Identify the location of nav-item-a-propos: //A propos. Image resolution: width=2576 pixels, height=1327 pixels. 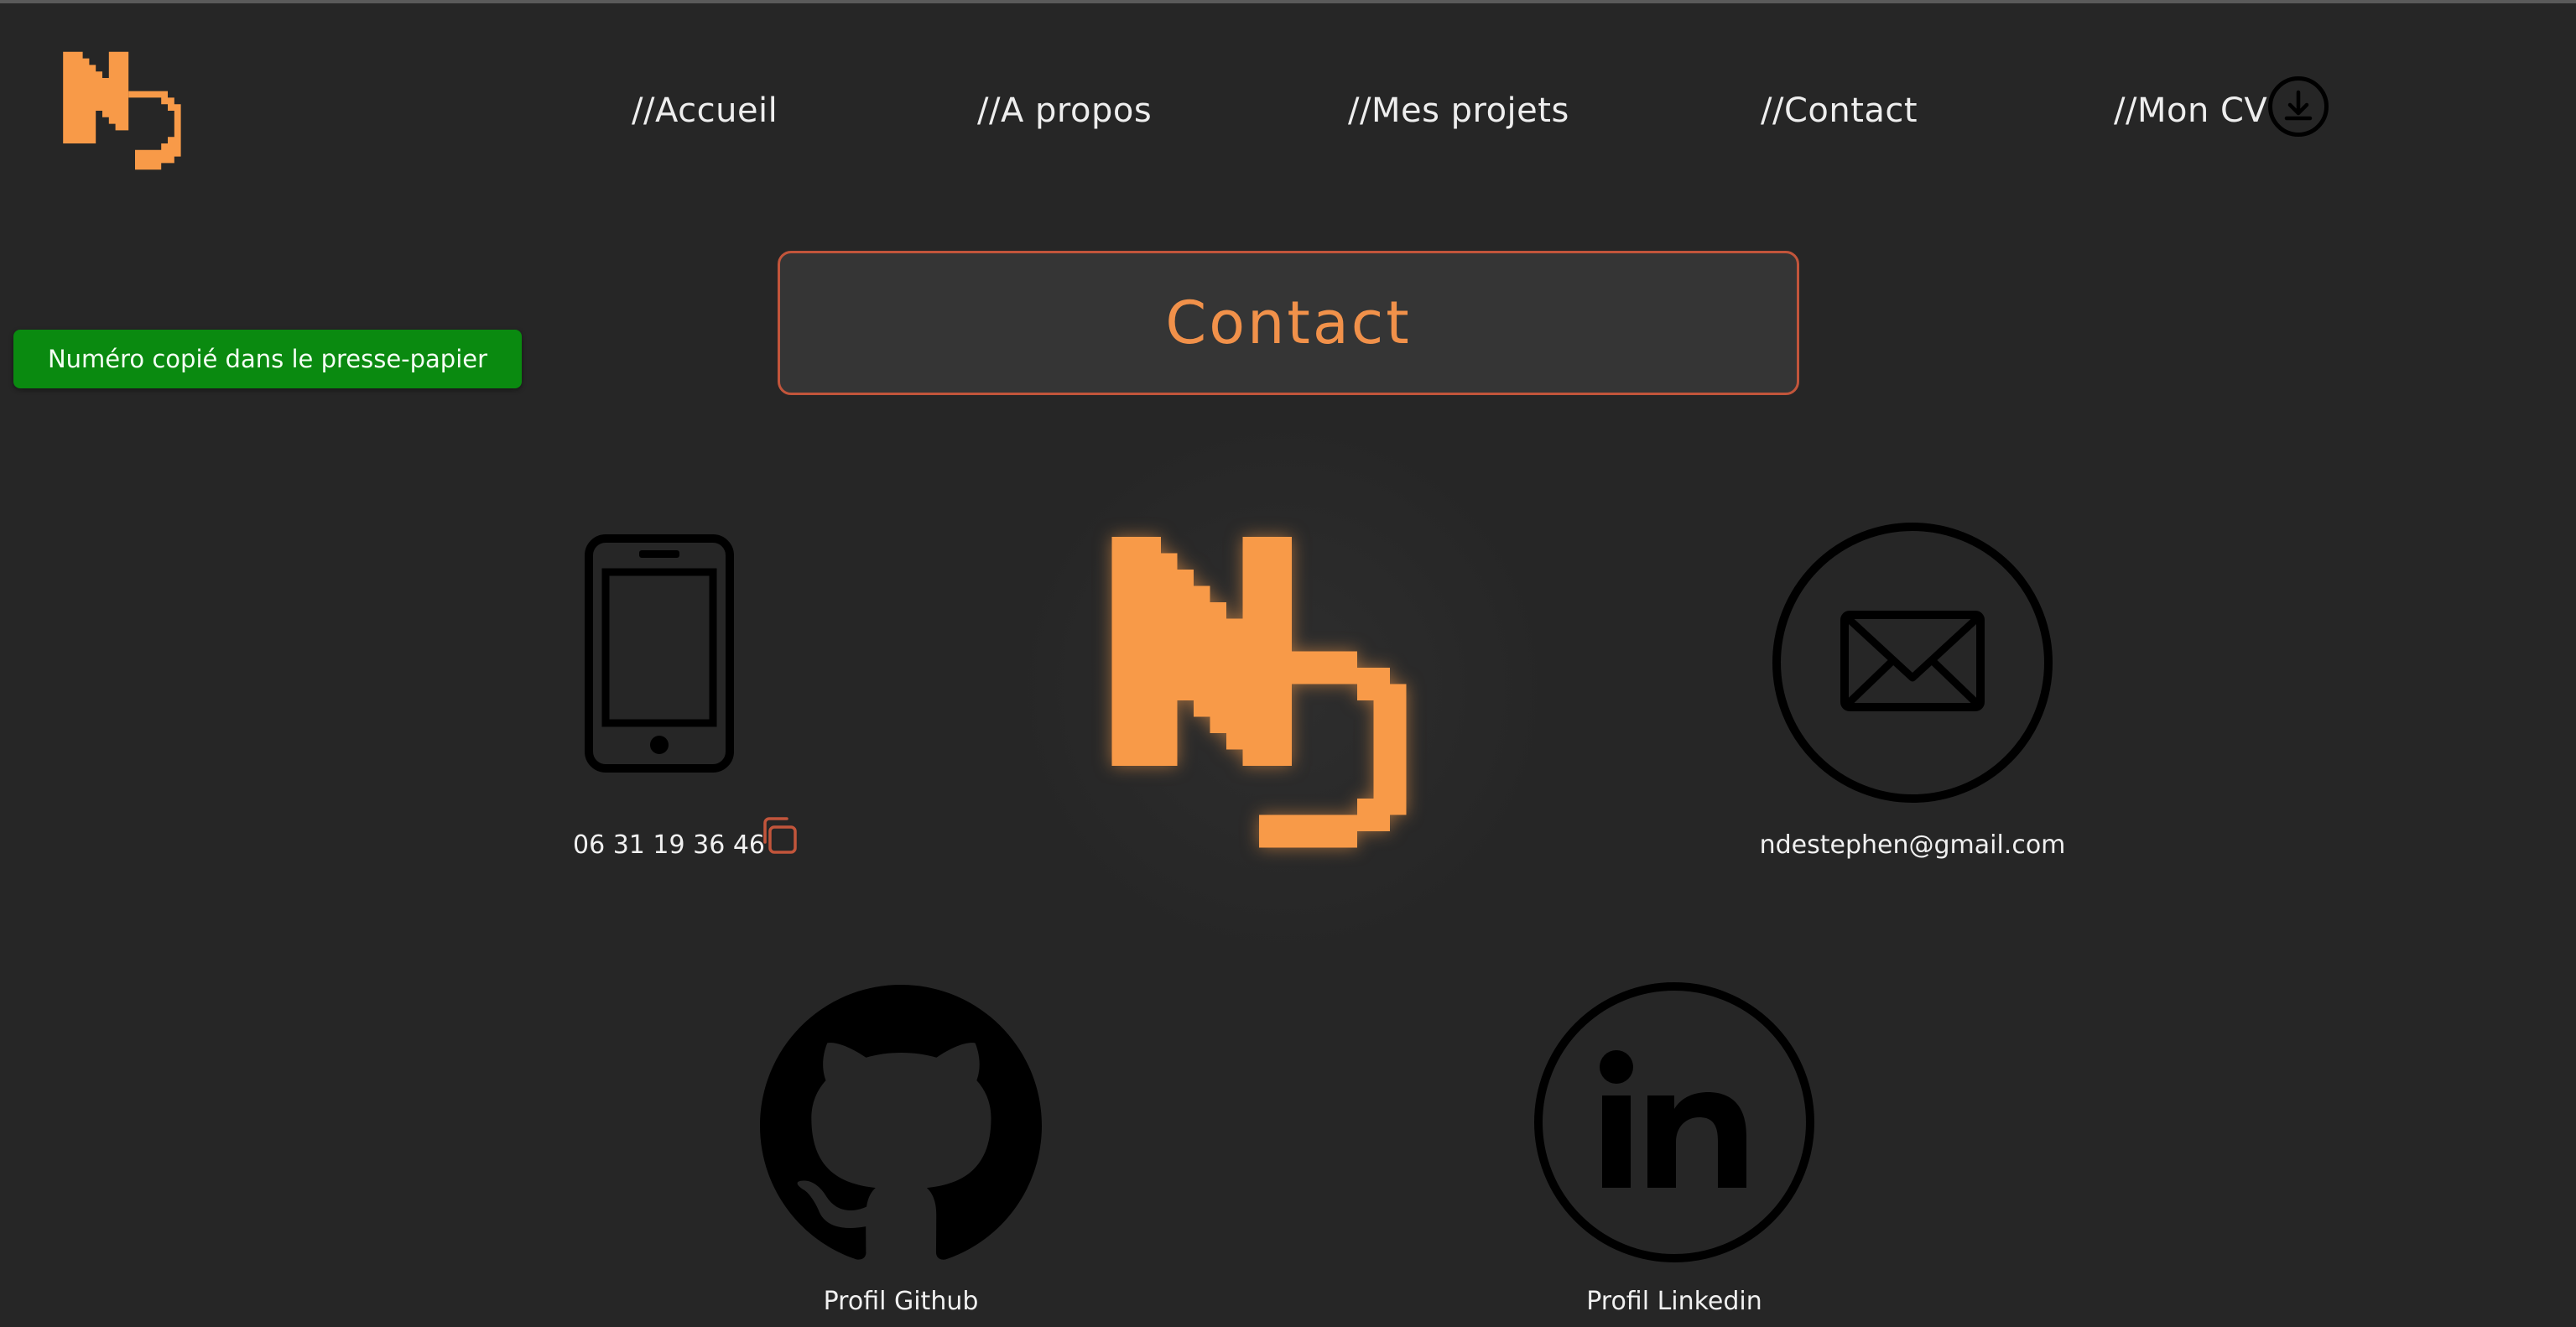
(1064, 111).